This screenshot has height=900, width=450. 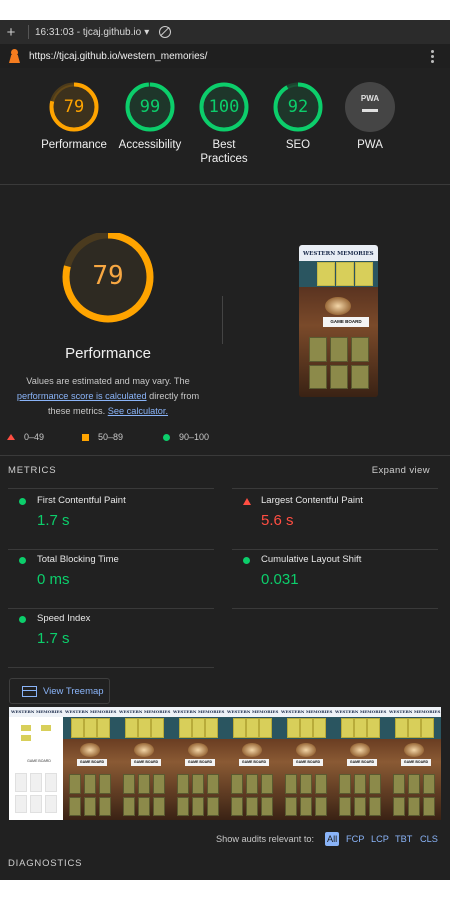 I want to click on vertical-divider, so click(x=222, y=320).